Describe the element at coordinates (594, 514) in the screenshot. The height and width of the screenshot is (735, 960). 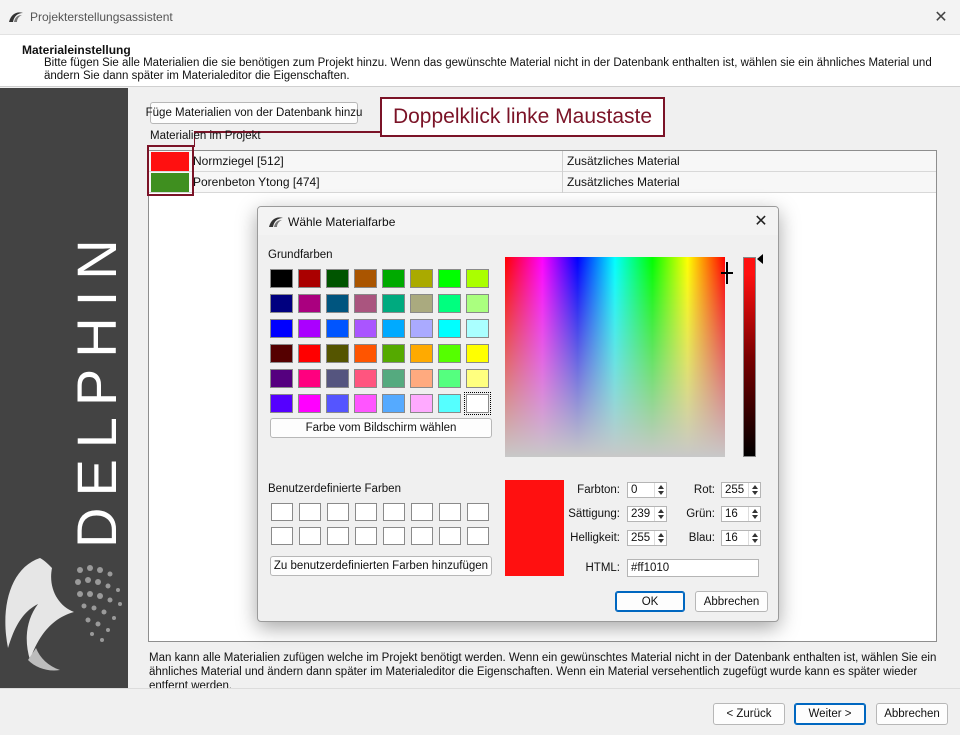
I see `saturation-label: Sättigung:` at that location.